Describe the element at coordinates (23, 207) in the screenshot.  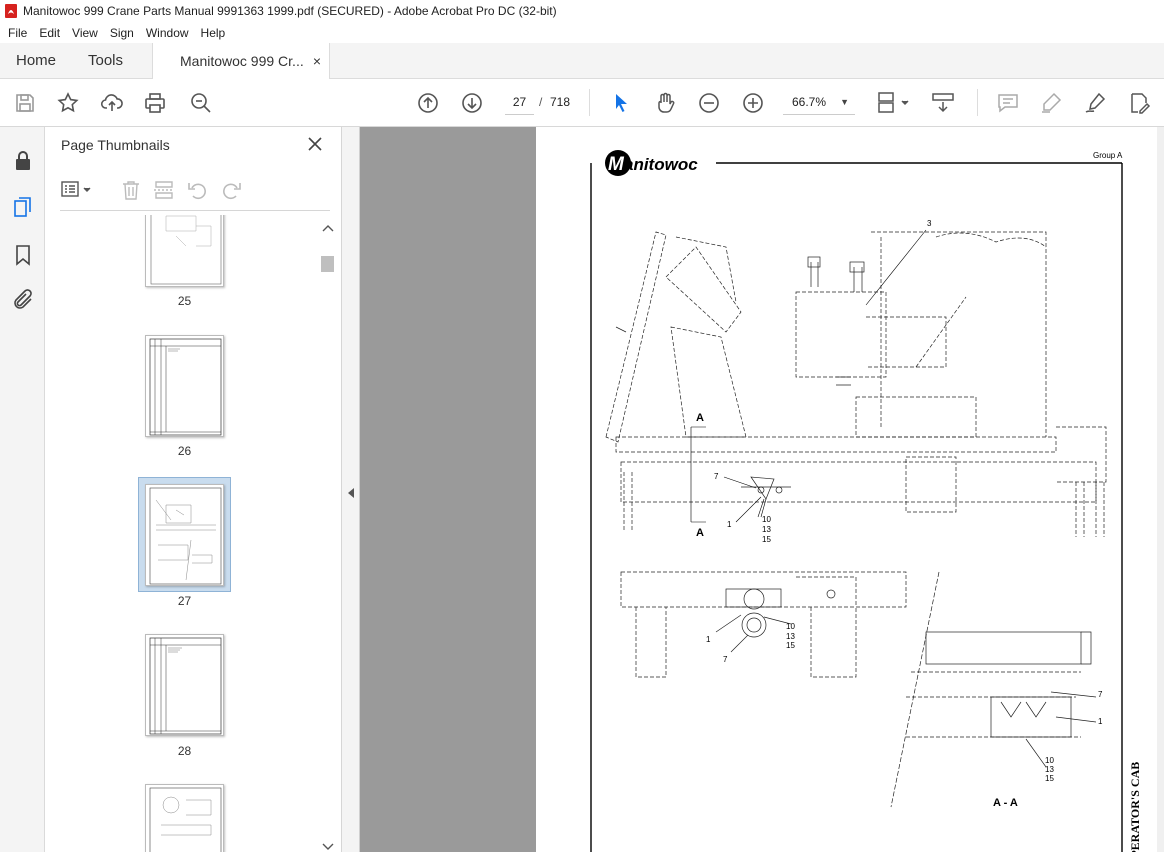
I see `page-thumbnails-icon` at that location.